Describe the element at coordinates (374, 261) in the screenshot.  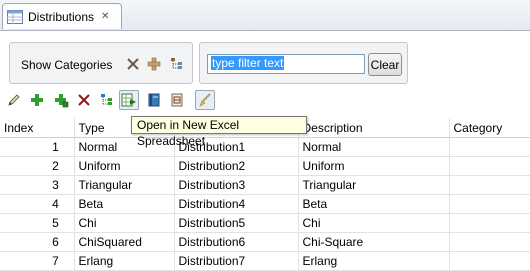
I see `description-cell: Erlang` at that location.